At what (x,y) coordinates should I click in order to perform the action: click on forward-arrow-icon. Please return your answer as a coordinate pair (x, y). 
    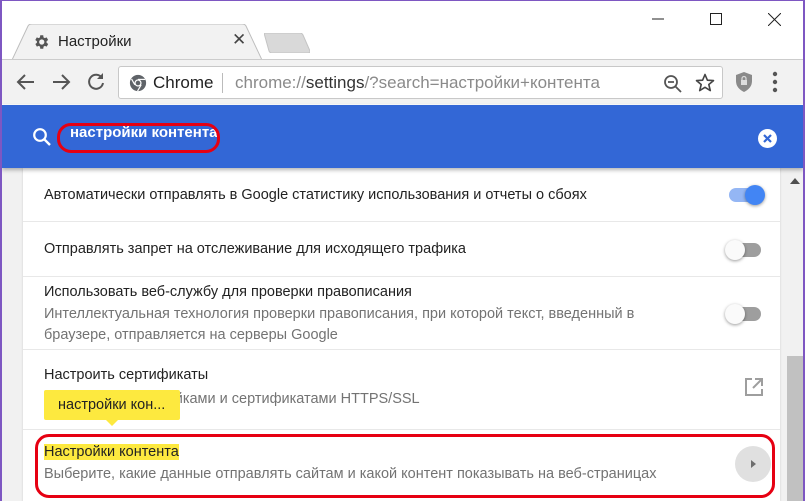
    Looking at the image, I should click on (62, 82).